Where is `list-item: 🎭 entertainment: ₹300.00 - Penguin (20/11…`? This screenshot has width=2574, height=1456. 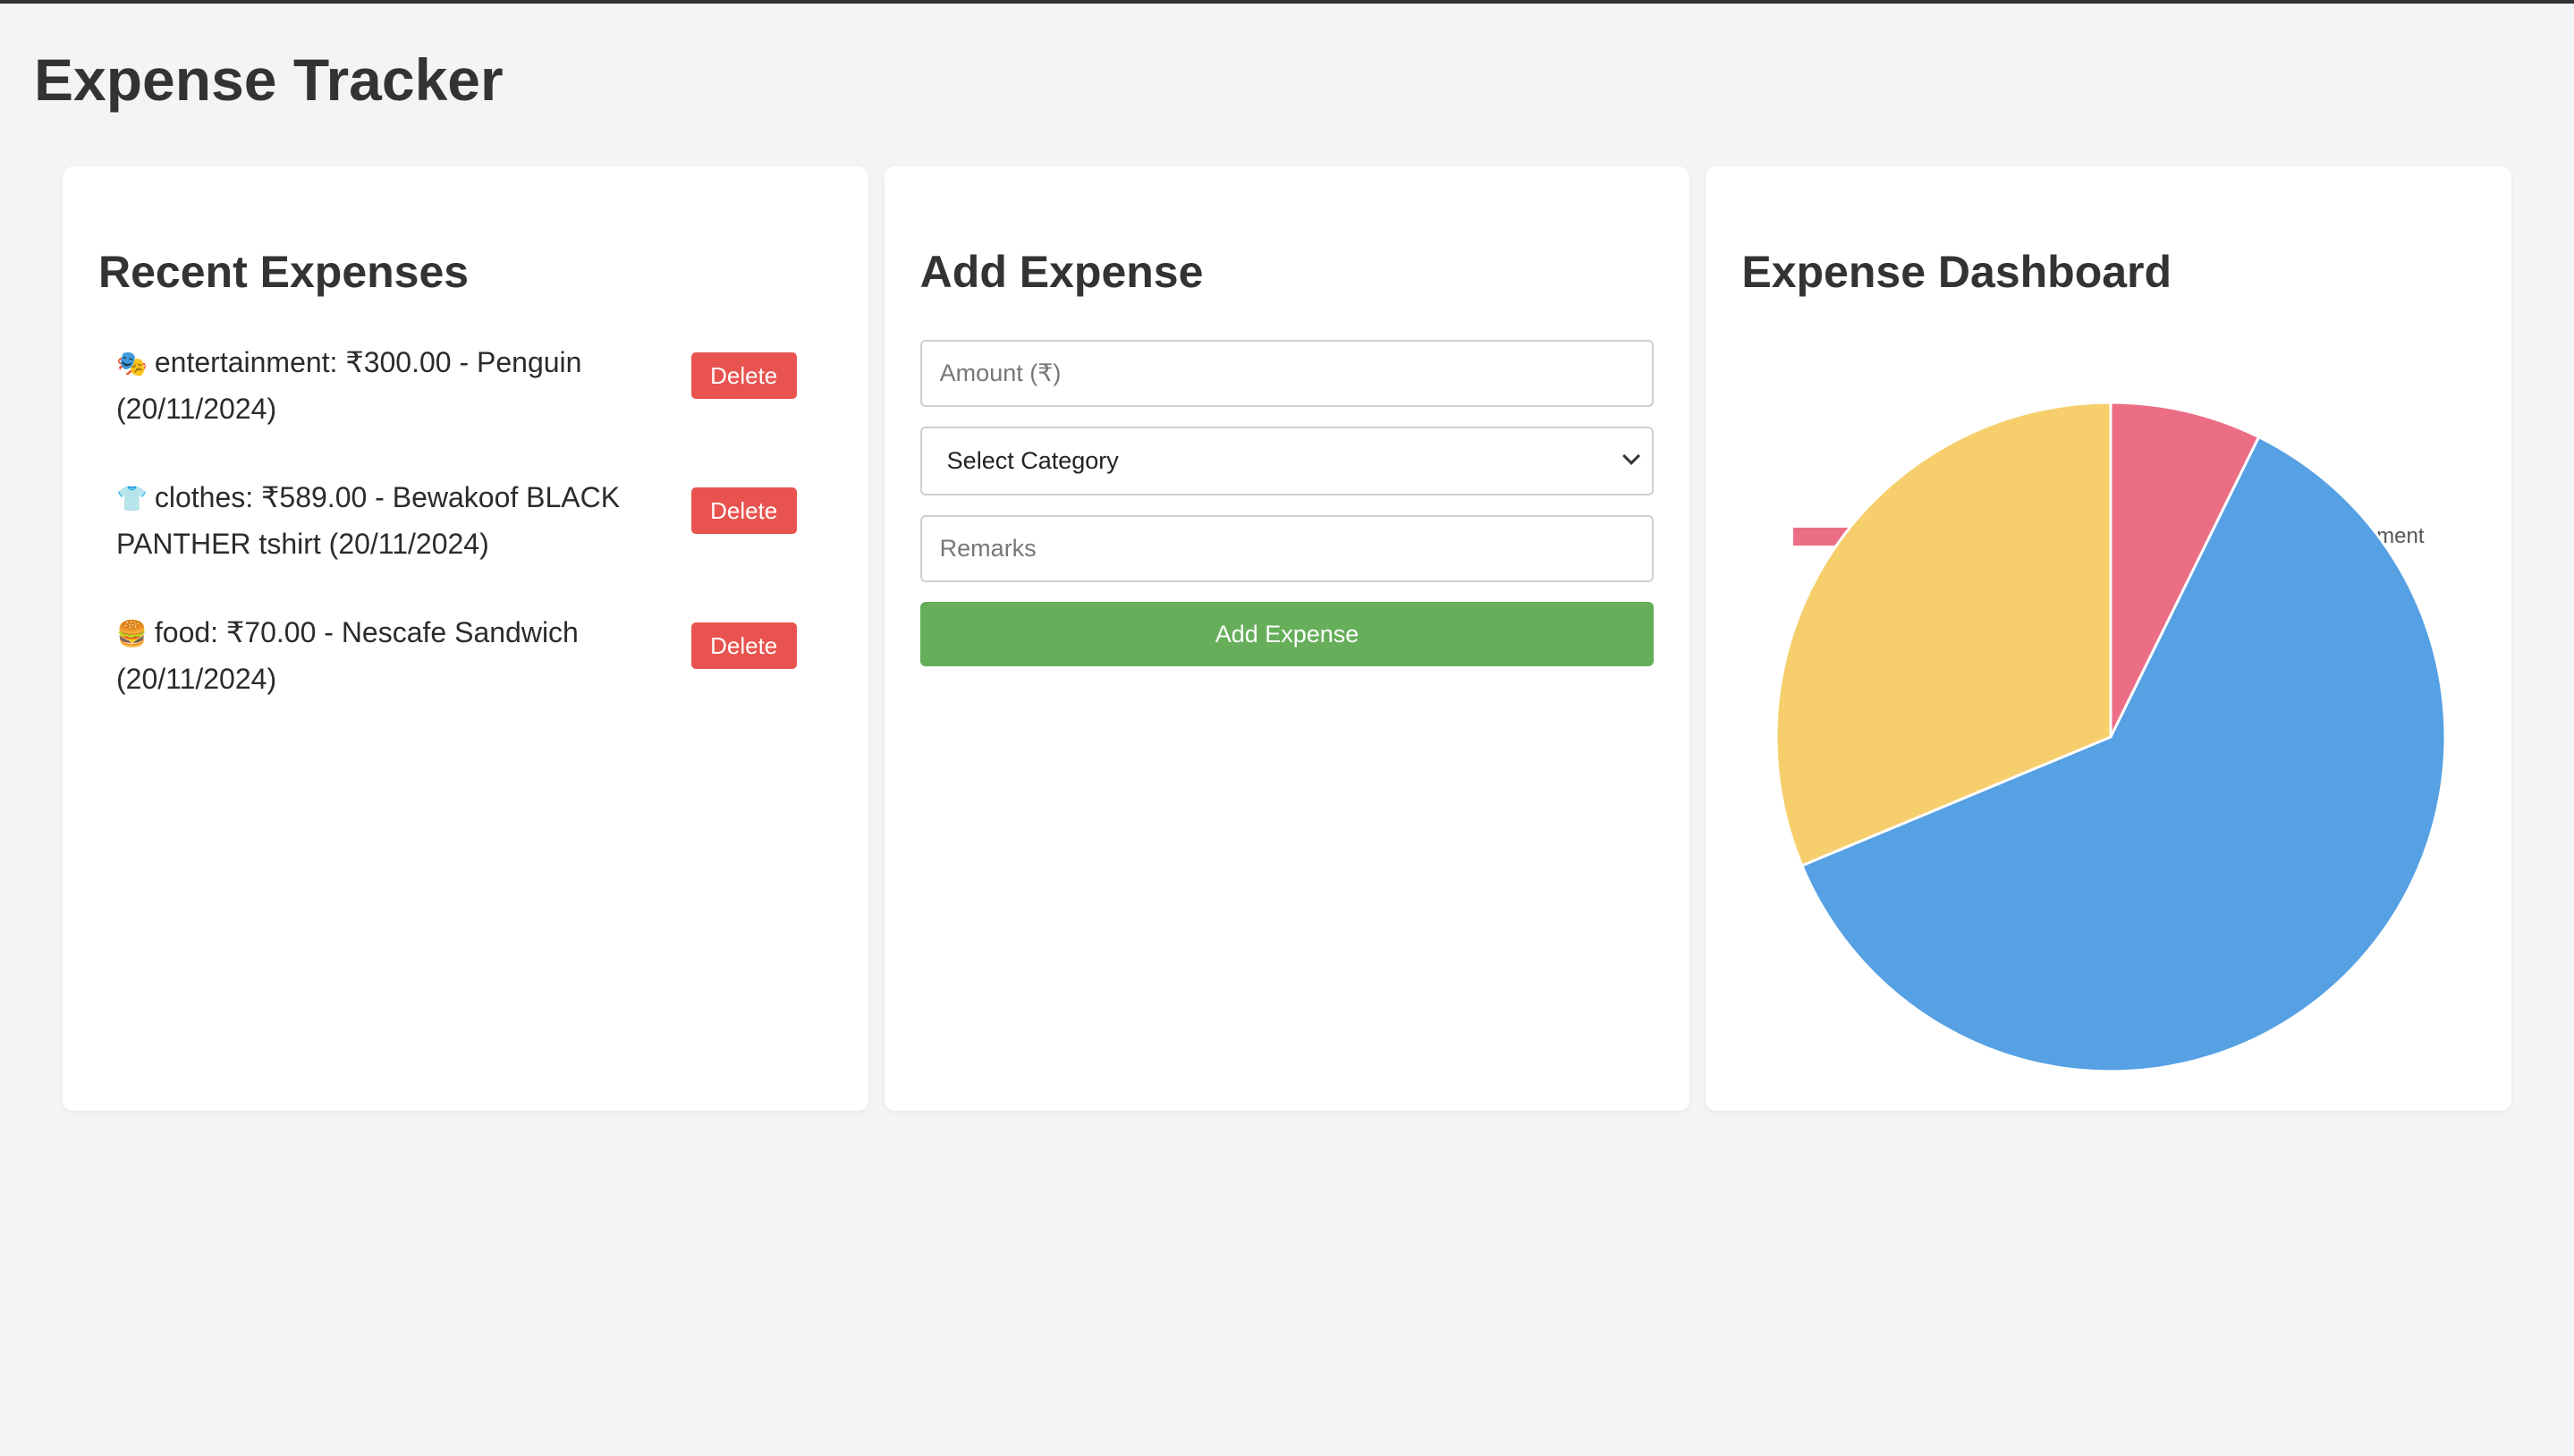 list-item: 🎭 entertainment: ₹300.00 - Penguin (20/11… is located at coordinates (465, 386).